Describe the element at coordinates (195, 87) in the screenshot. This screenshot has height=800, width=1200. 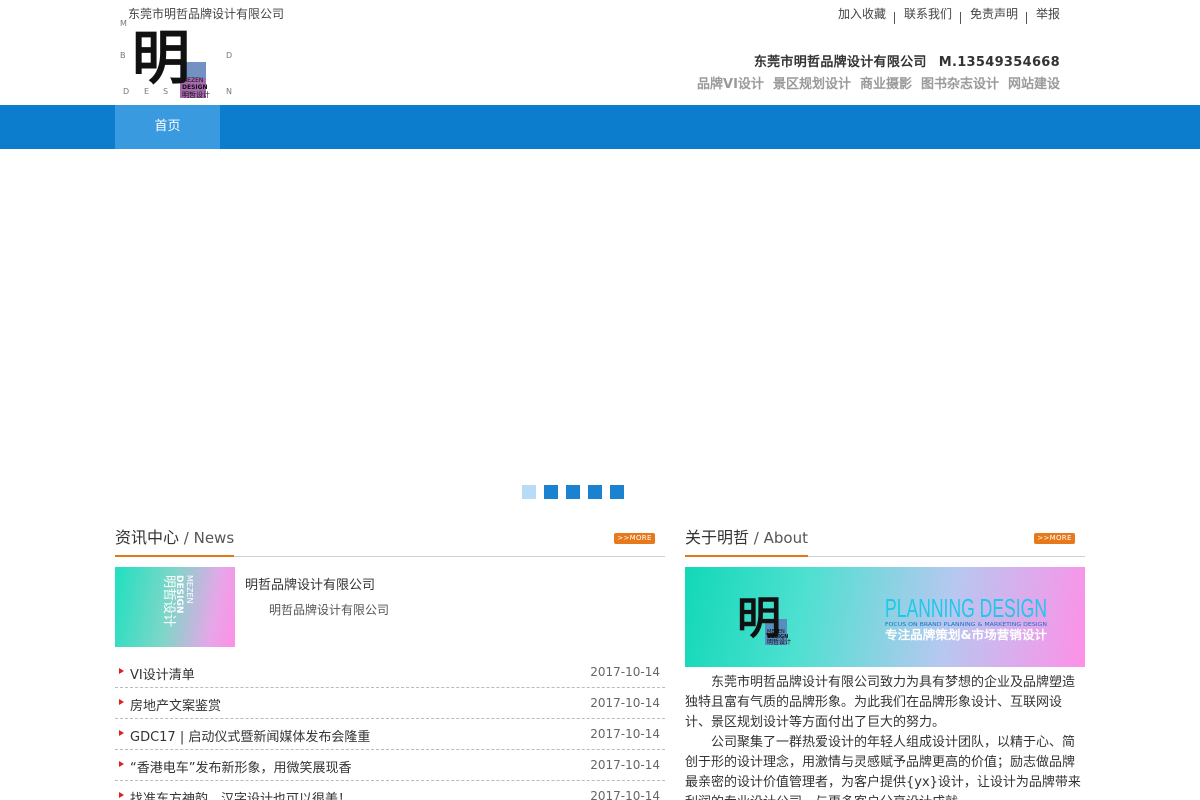
I see `svg-text: DESIGN` at that location.